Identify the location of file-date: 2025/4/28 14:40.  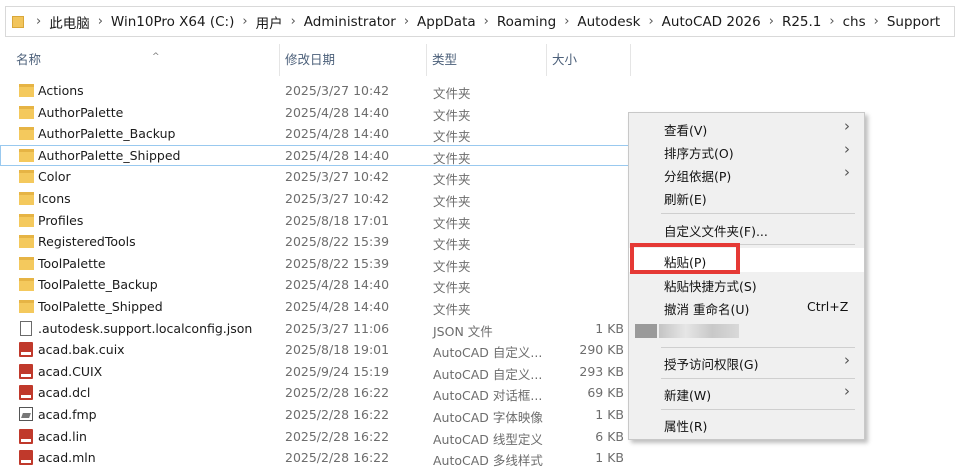
(337, 134).